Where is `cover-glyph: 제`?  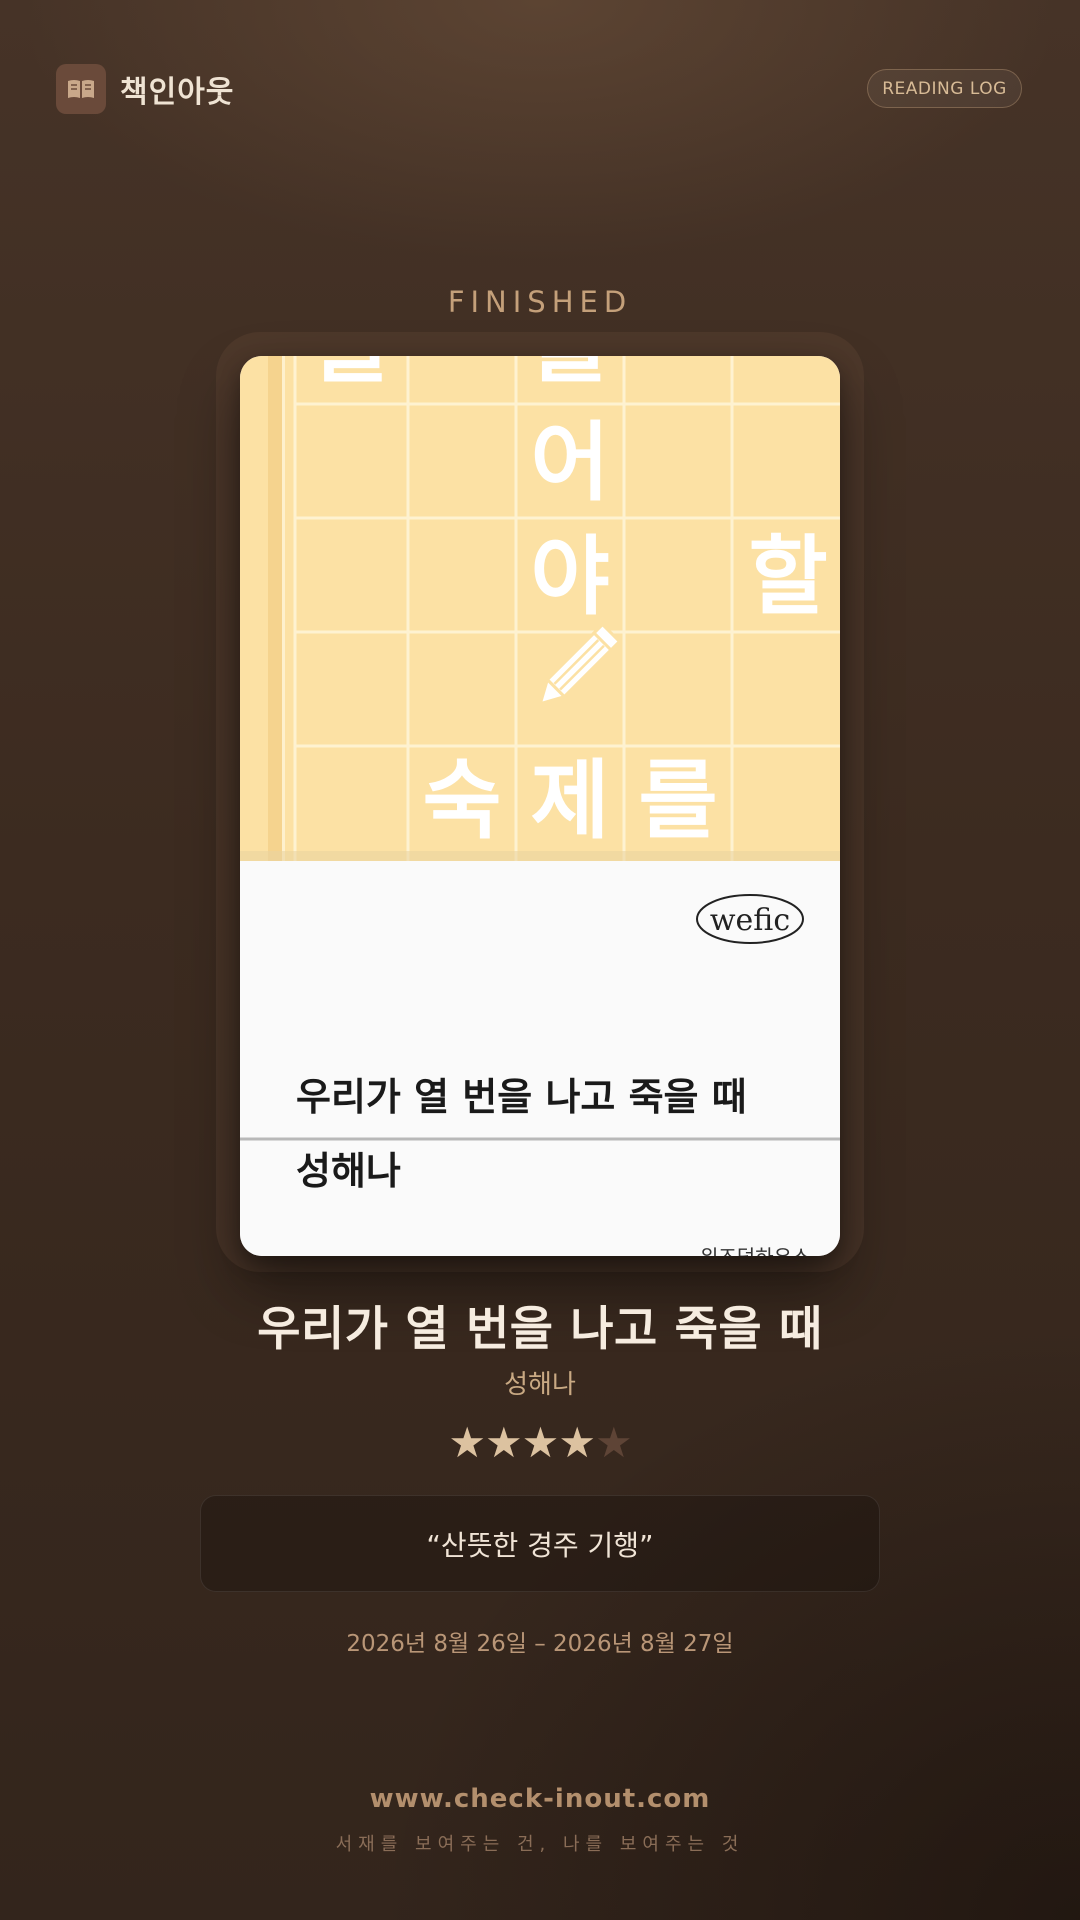
cover-glyph: 제 is located at coordinates (569, 801).